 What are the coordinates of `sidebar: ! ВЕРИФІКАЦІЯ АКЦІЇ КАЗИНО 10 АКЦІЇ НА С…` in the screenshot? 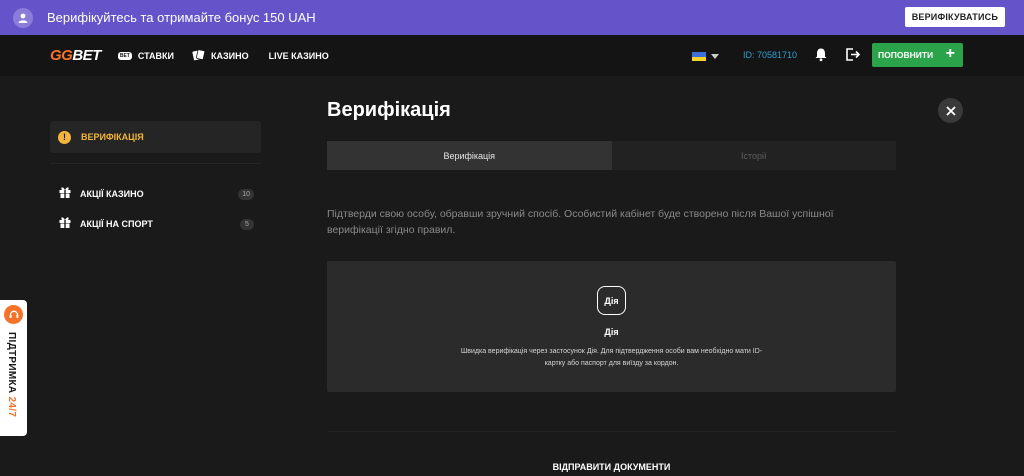 It's located at (155, 180).